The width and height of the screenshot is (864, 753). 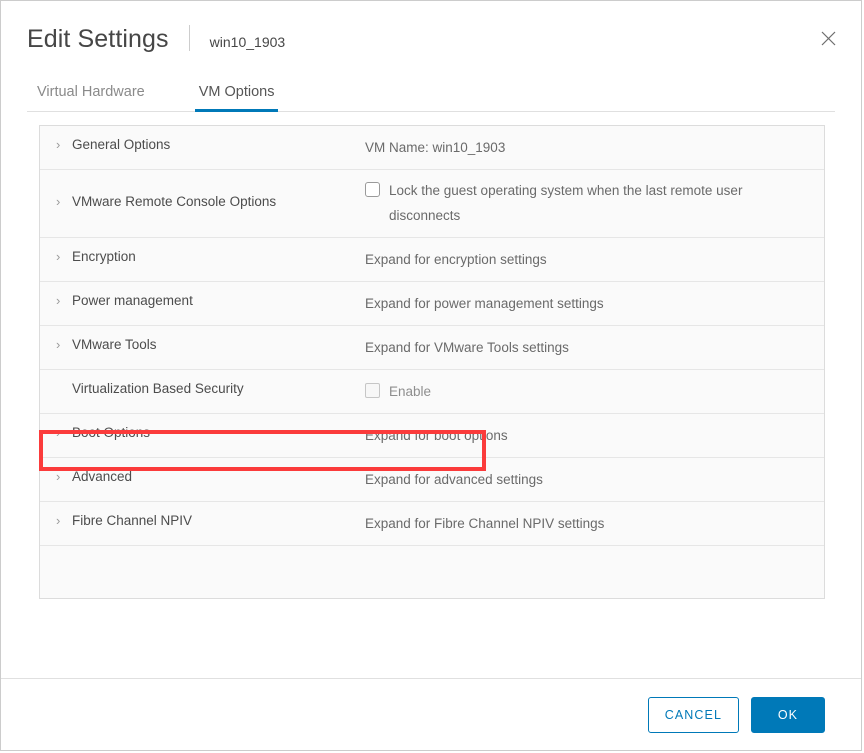 I want to click on row-label-text: VMware Tools, so click(x=114, y=344).